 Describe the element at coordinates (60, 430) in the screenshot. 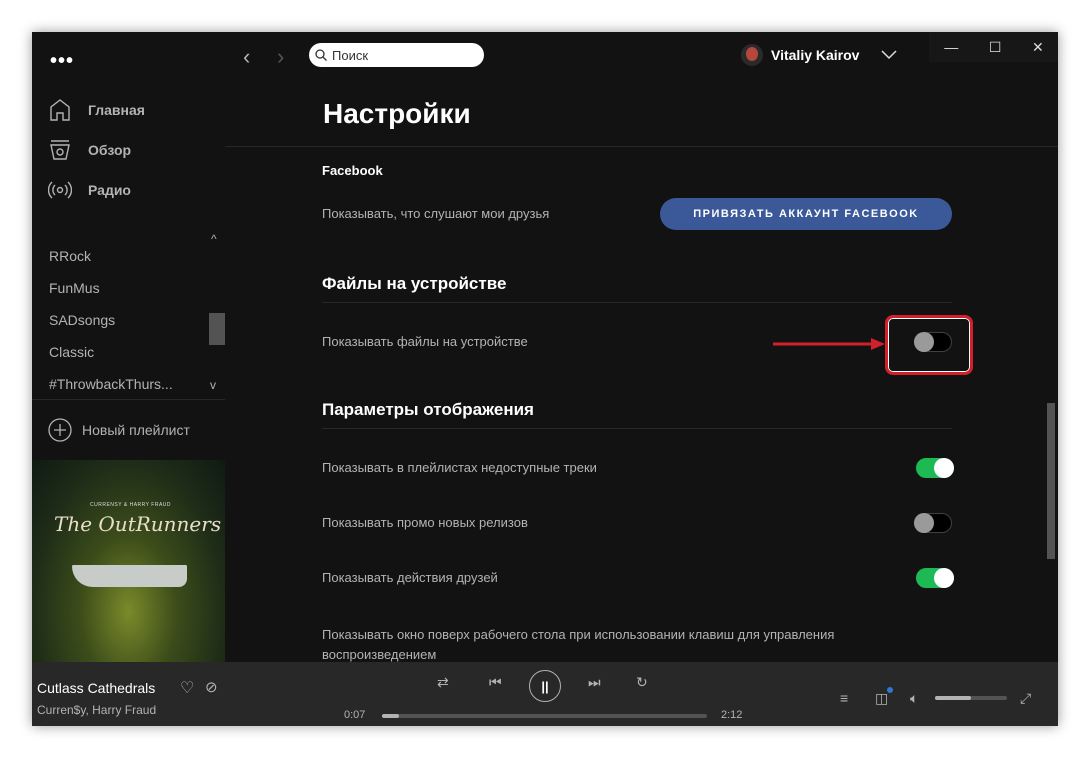

I see `plus-circle-icon` at that location.